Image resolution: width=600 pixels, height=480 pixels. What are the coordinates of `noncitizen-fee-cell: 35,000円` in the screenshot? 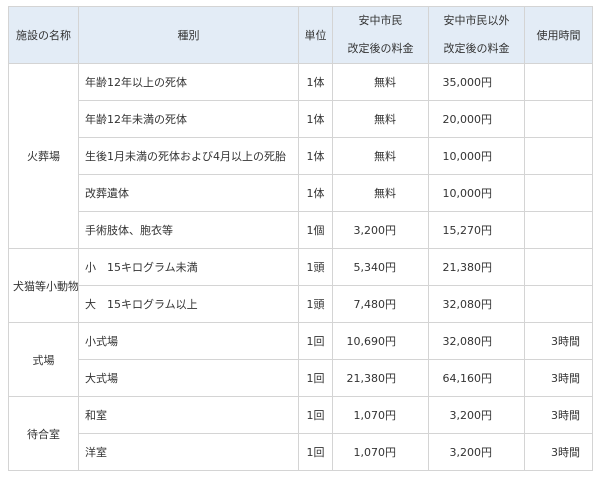 It's located at (476, 82).